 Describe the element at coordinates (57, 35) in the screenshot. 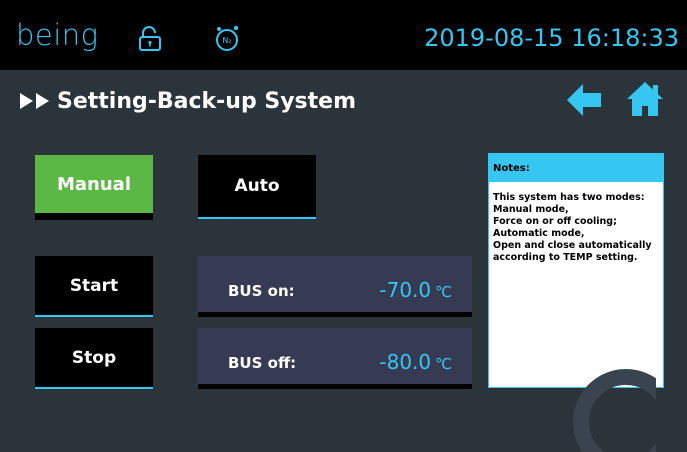

I see `being-logo: being` at that location.